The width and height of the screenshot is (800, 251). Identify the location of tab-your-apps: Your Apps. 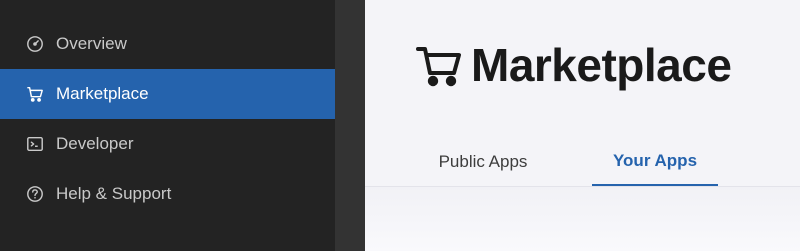
(655, 162).